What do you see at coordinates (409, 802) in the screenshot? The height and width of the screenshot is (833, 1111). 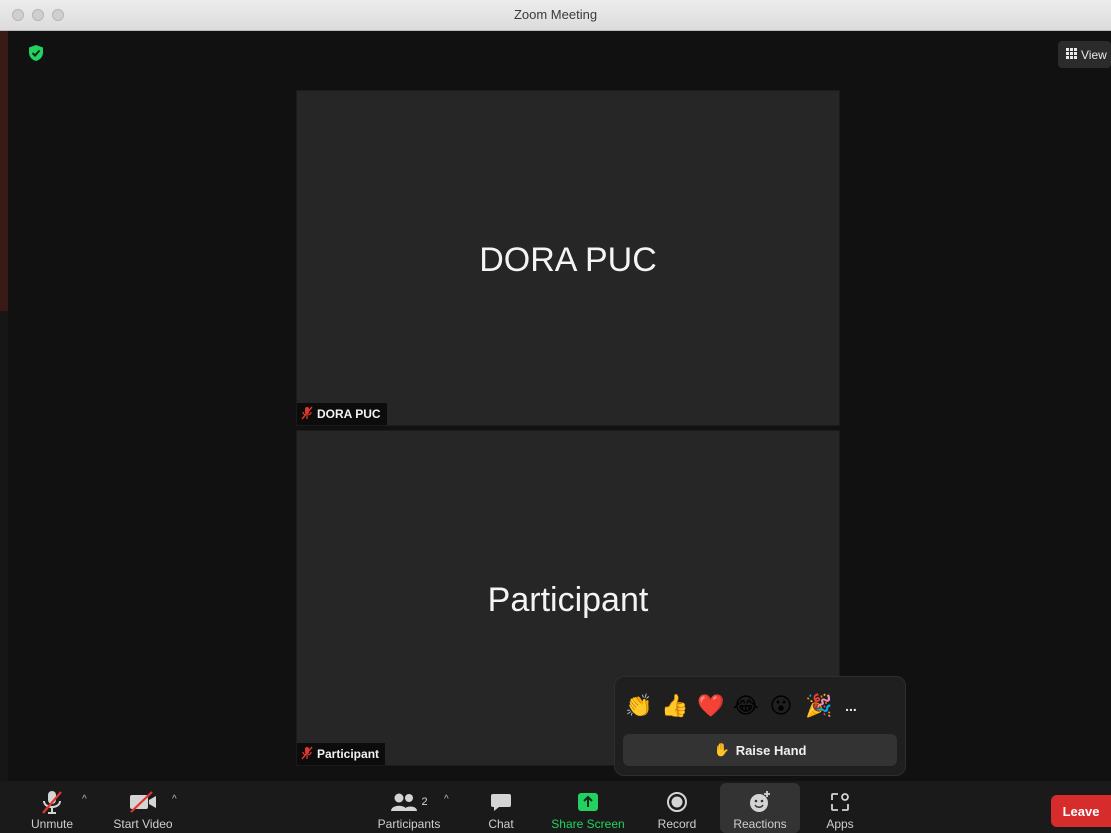 I see `participants-icon: 2` at bounding box center [409, 802].